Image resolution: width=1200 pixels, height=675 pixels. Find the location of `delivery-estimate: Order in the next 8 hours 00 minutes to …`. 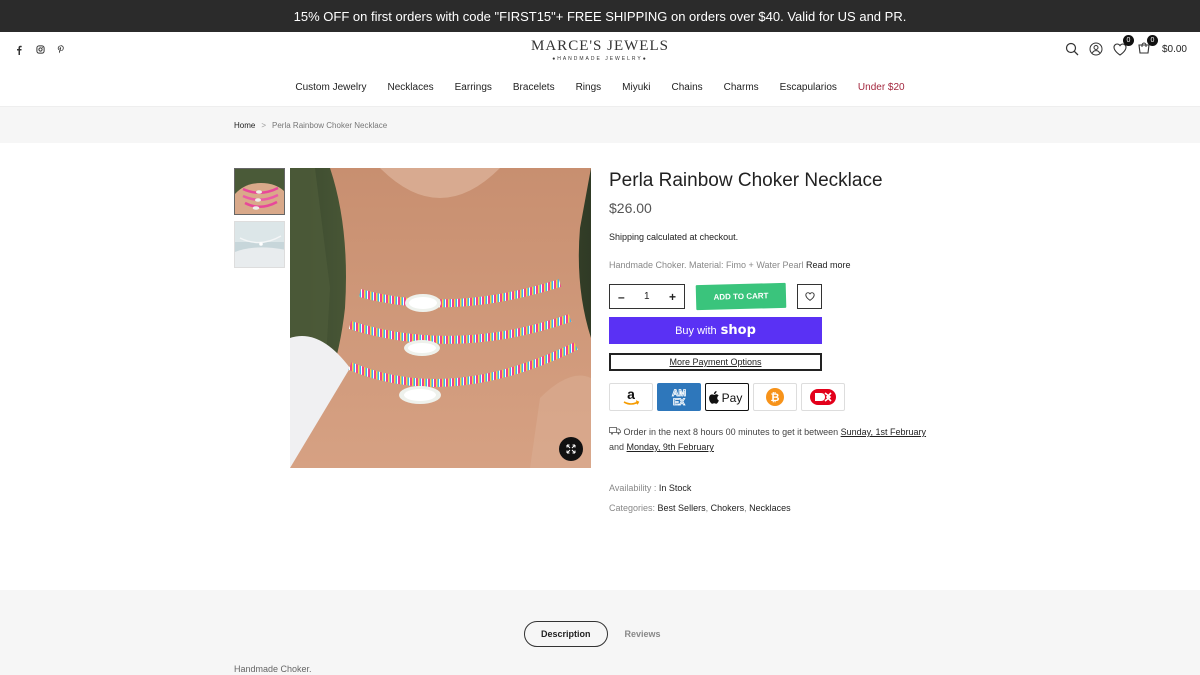

delivery-estimate: Order in the next 8 hours 00 minutes to … is located at coordinates (789, 440).